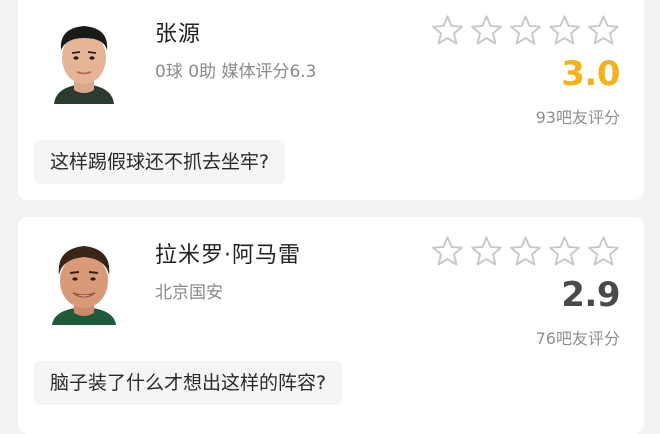  I want to click on player-name: 张源, so click(178, 34).